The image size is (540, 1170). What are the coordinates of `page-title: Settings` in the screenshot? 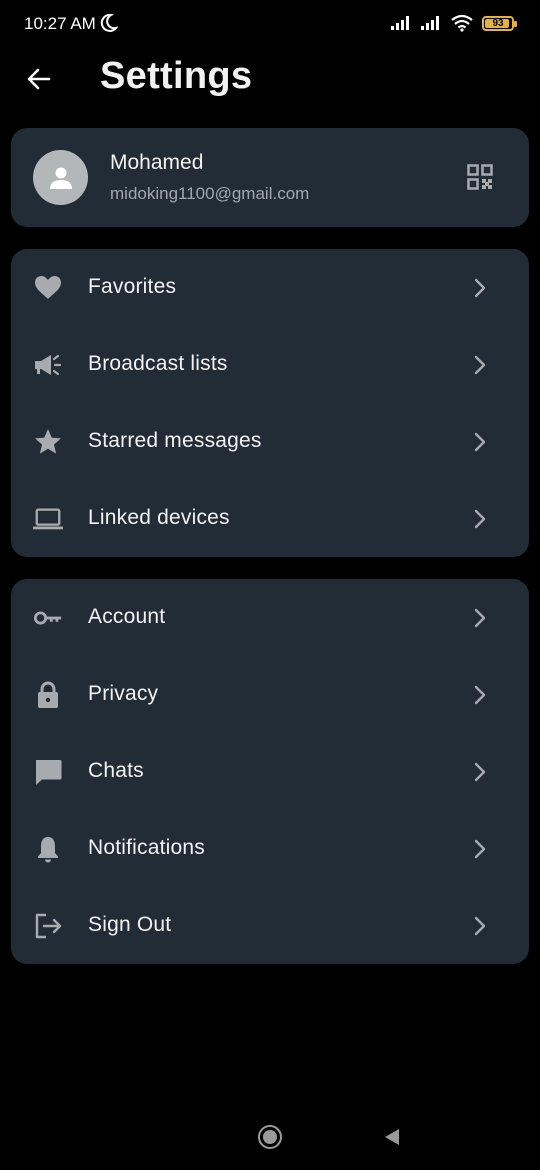 It's located at (176, 76).